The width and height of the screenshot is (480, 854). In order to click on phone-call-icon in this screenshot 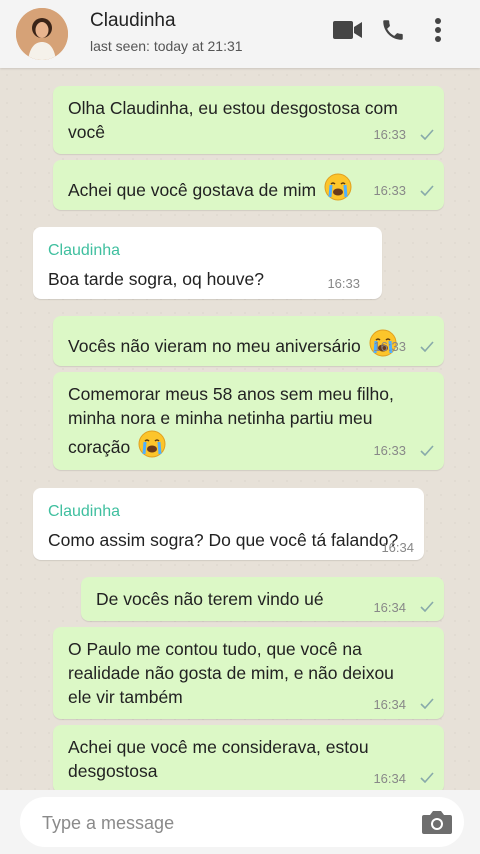, I will do `click(393, 30)`.